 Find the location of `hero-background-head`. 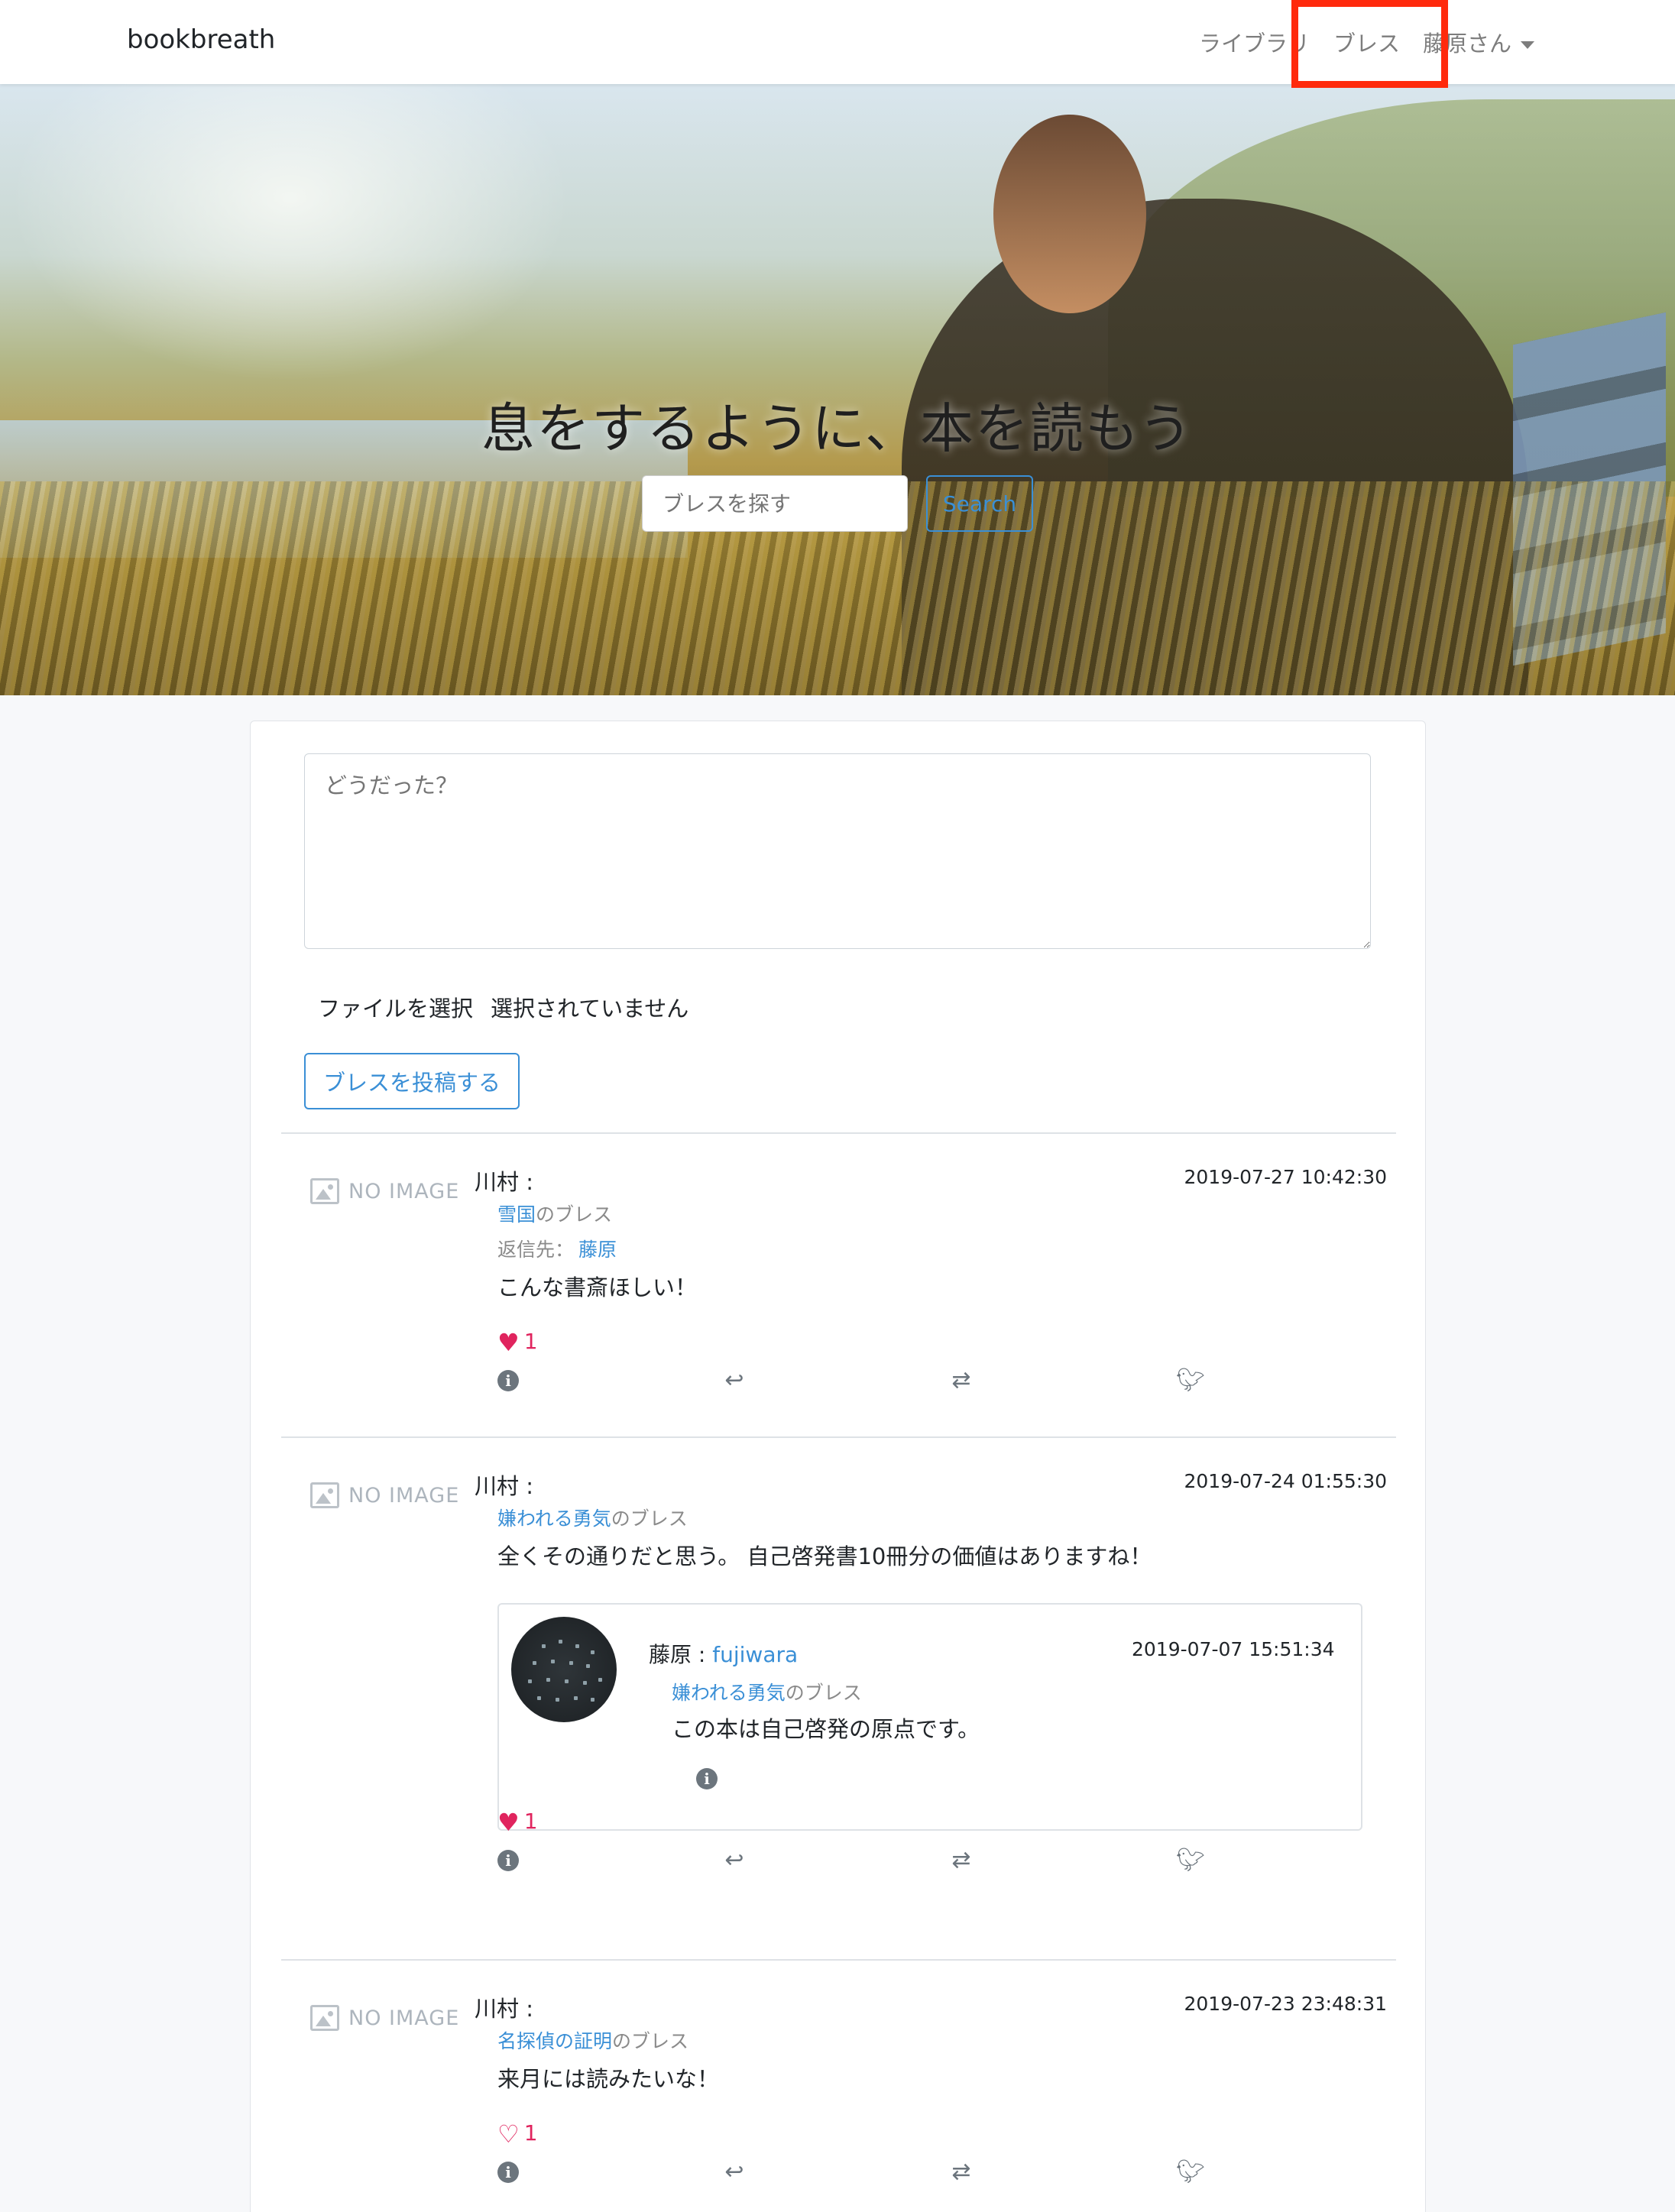

hero-background-head is located at coordinates (1069, 214).